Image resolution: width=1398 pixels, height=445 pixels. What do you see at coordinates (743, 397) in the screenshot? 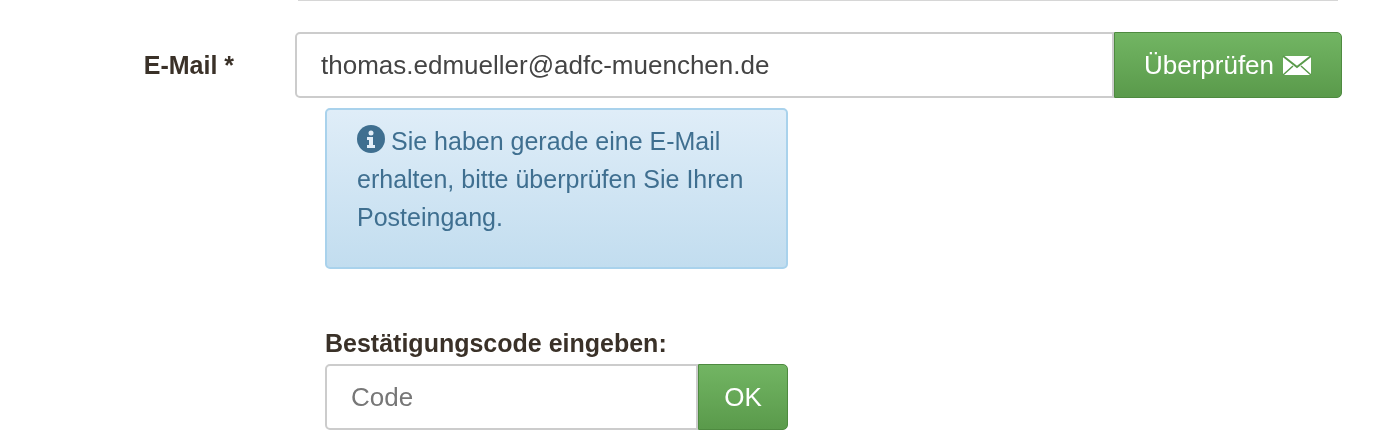
I see `ok-button: OK` at bounding box center [743, 397].